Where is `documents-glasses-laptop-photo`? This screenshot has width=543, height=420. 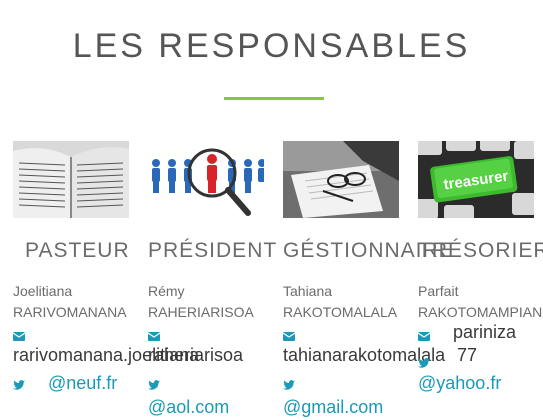
documents-glasses-laptop-photo is located at coordinates (341, 179).